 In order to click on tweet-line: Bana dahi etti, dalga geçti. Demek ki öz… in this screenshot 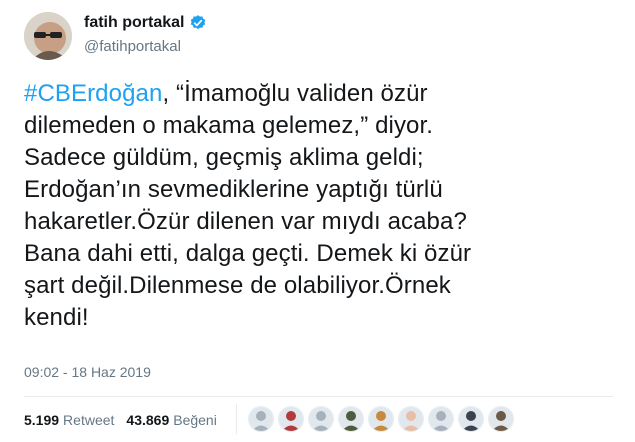, I will do `click(248, 253)`.